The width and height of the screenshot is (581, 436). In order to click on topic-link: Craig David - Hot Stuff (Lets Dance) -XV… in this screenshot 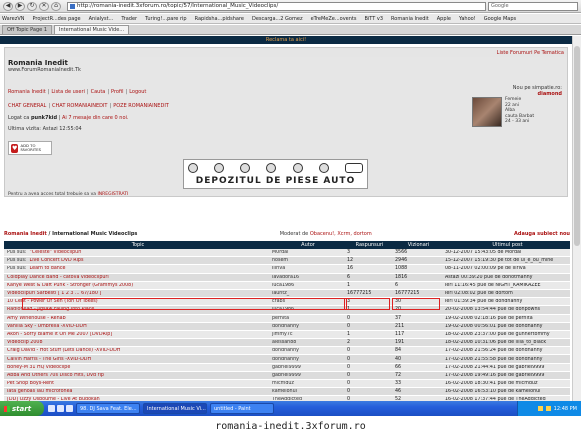, I will do `click(63, 350)`.